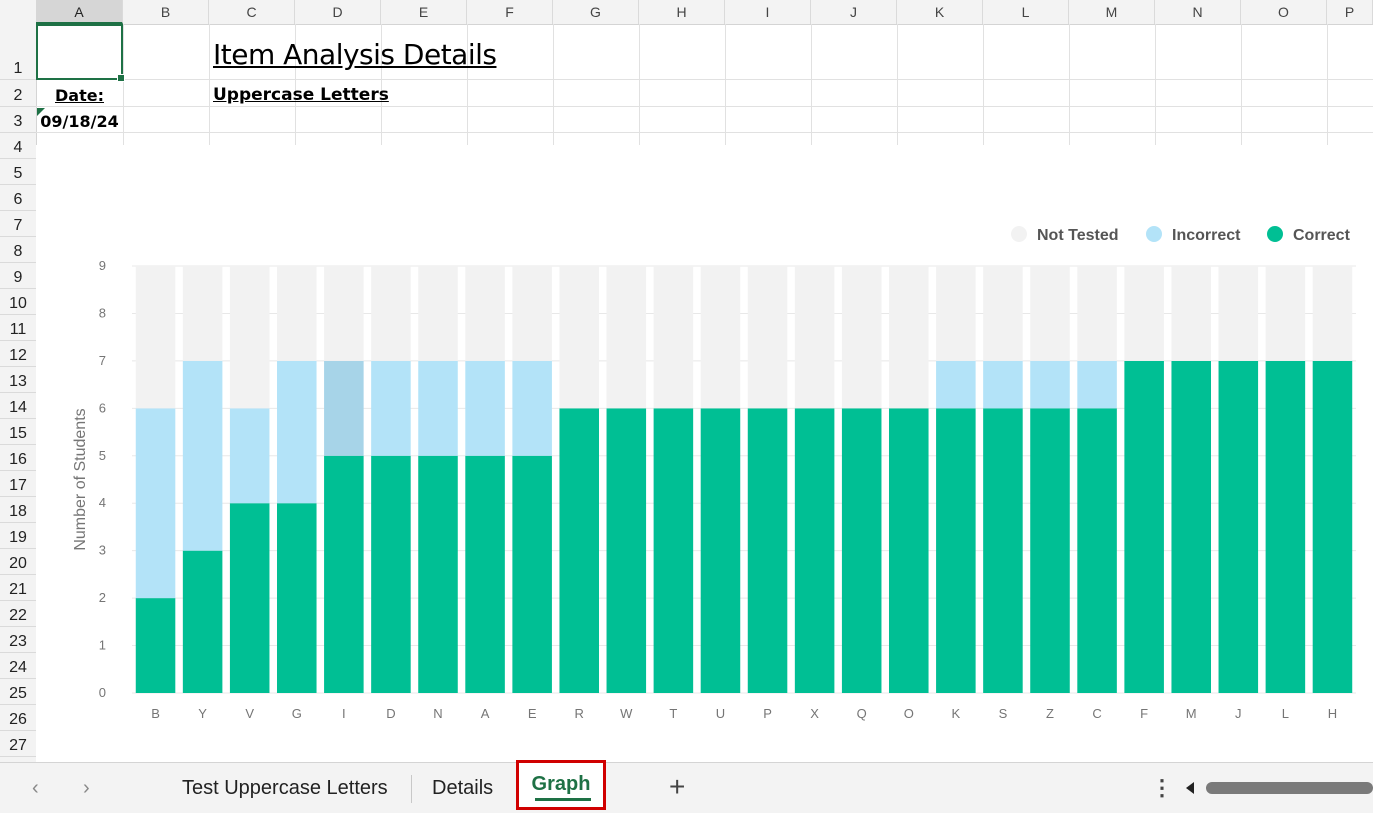  What do you see at coordinates (18, 640) in the screenshot?
I see `row-header-23: 23` at bounding box center [18, 640].